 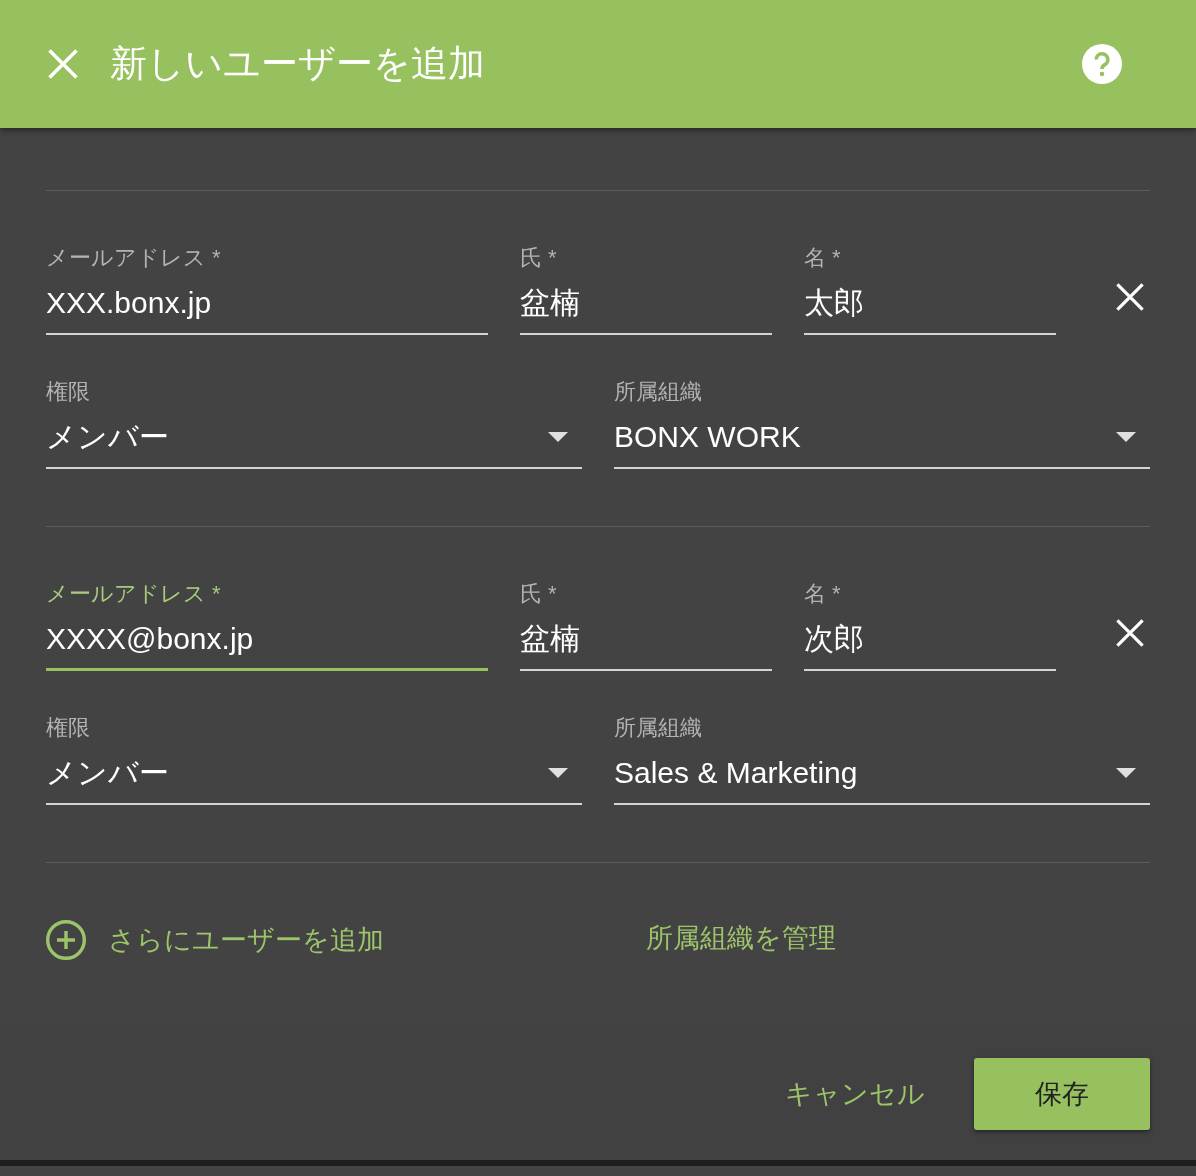 What do you see at coordinates (741, 938) in the screenshot?
I see `manage-organizations-link: 所属組織を管理` at bounding box center [741, 938].